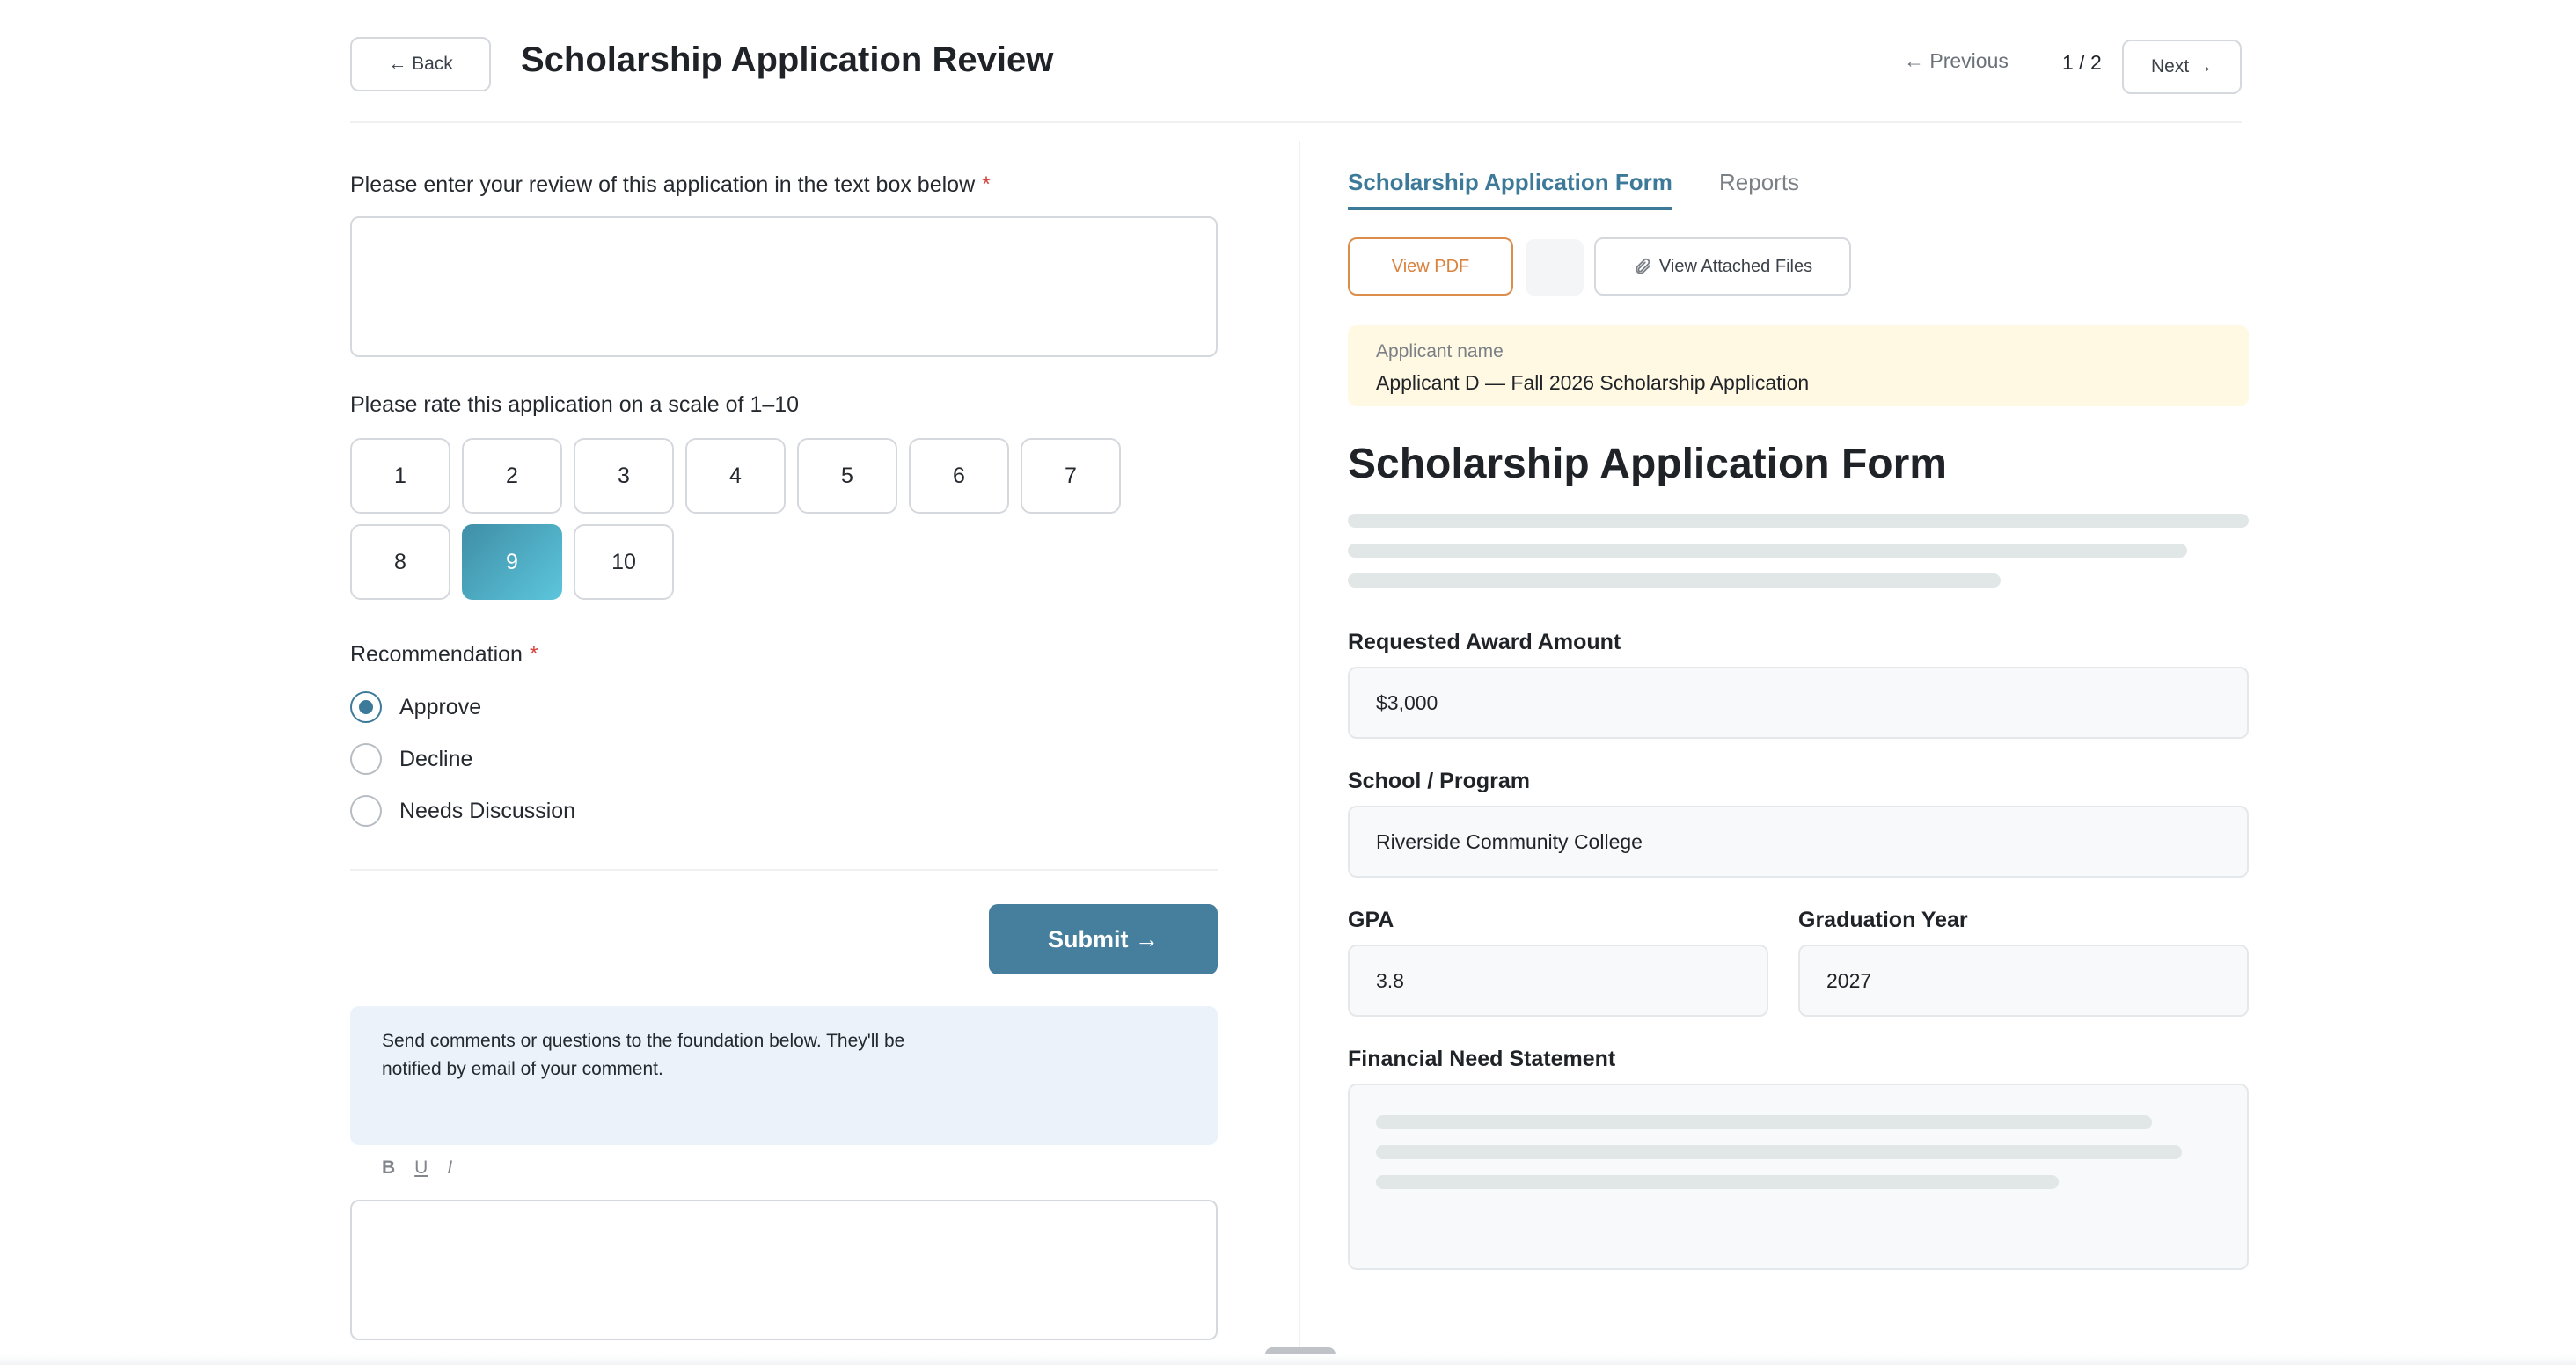 The height and width of the screenshot is (1365, 2576). Describe the element at coordinates (1883, 920) in the screenshot. I see `graduation-year-label: Graduation Year` at that location.